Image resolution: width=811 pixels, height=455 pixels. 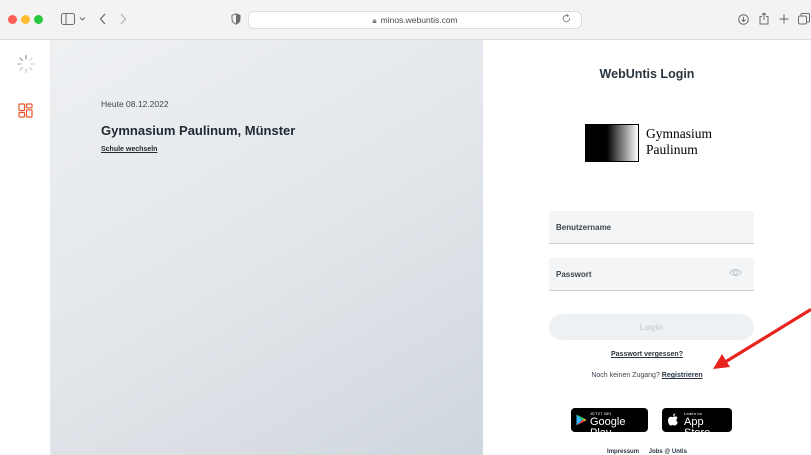 What do you see at coordinates (82, 19) in the screenshot?
I see `chevron-down-icon` at bounding box center [82, 19].